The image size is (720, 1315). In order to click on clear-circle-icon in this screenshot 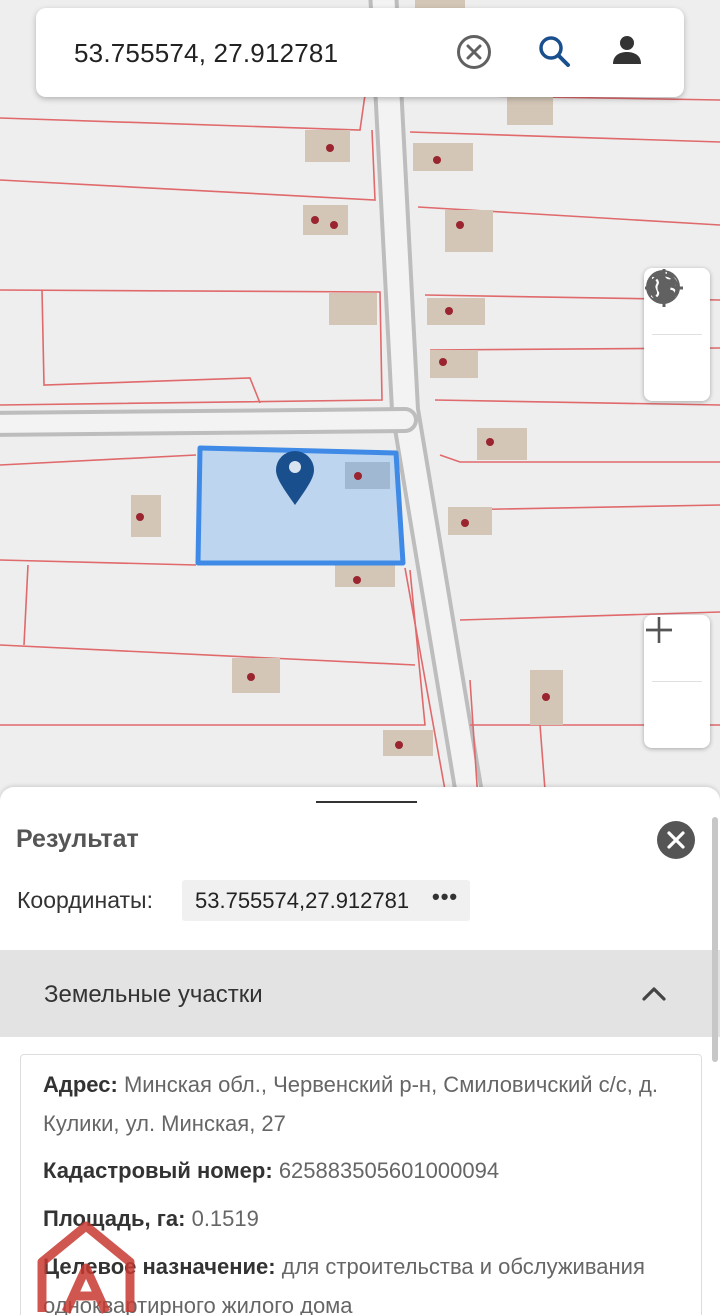, I will do `click(476, 54)`.